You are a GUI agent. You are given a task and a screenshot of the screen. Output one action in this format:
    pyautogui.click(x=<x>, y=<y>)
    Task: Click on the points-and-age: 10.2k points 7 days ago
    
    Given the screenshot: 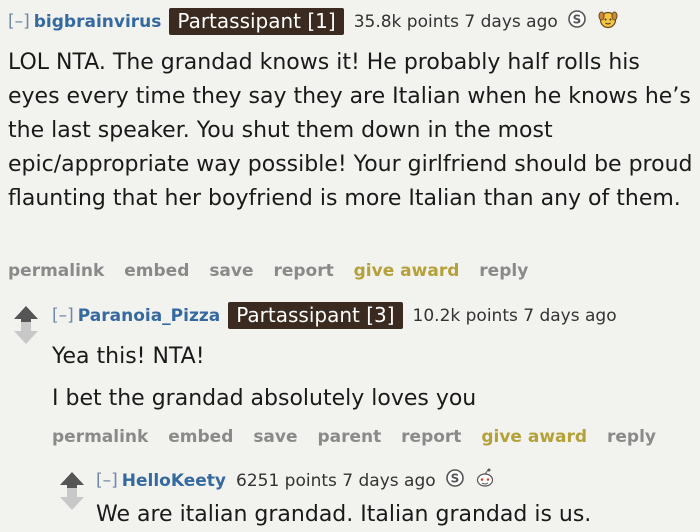 What is the action you would take?
    pyautogui.click(x=514, y=315)
    